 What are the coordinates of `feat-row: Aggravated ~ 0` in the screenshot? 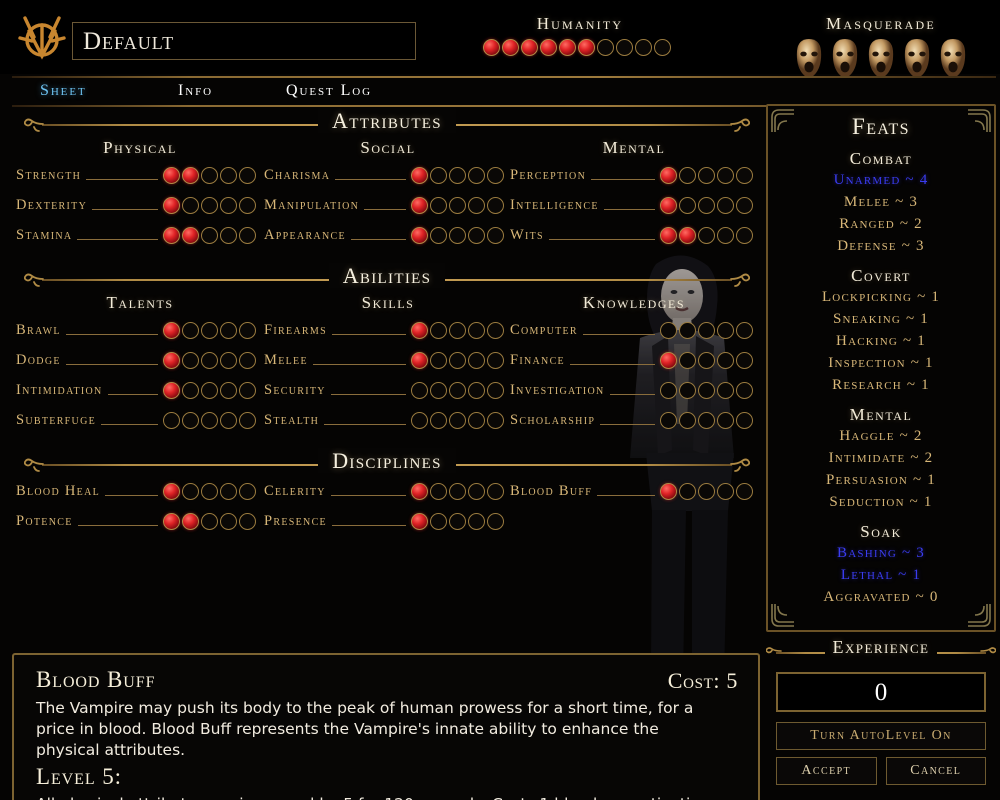 It's located at (881, 597).